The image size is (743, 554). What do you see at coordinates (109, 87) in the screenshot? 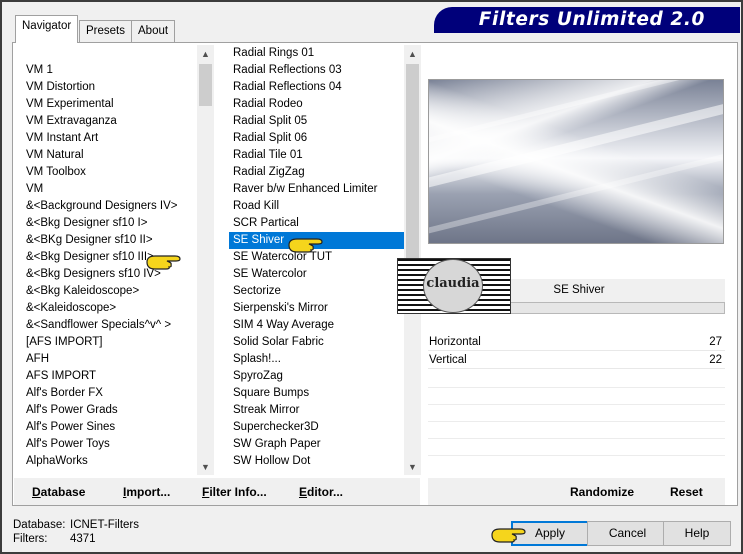
I see `list-item: VM Distortion` at bounding box center [109, 87].